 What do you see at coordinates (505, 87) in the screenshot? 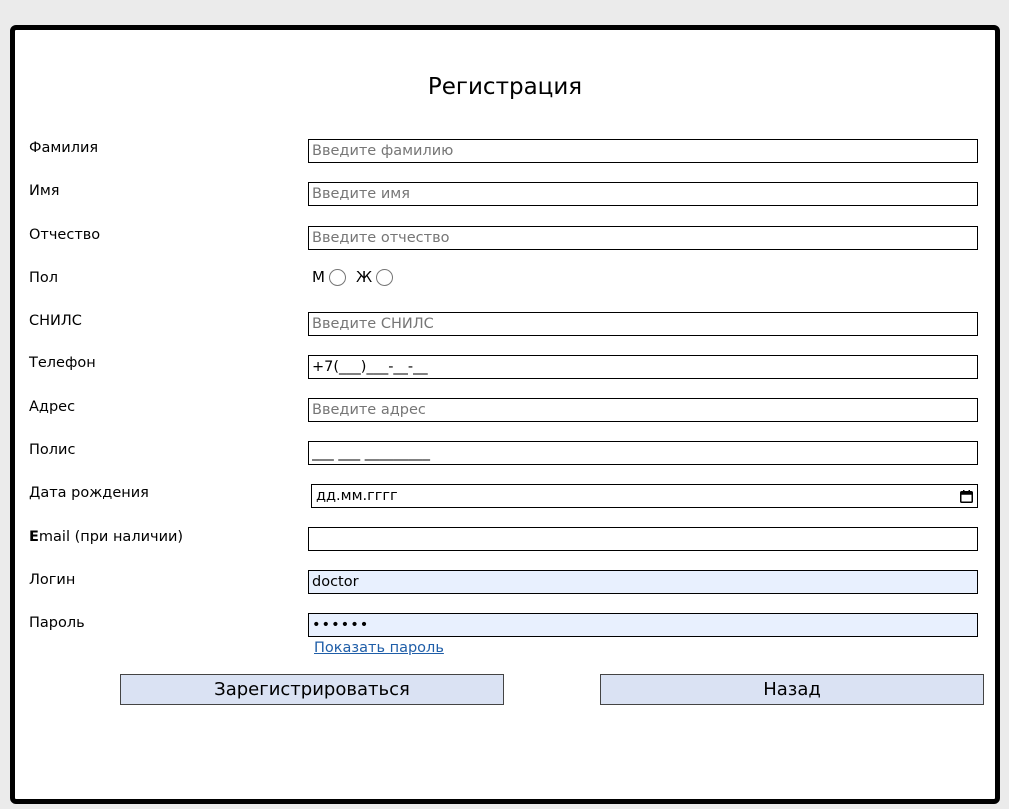
I see `page-title: Регистрация` at bounding box center [505, 87].